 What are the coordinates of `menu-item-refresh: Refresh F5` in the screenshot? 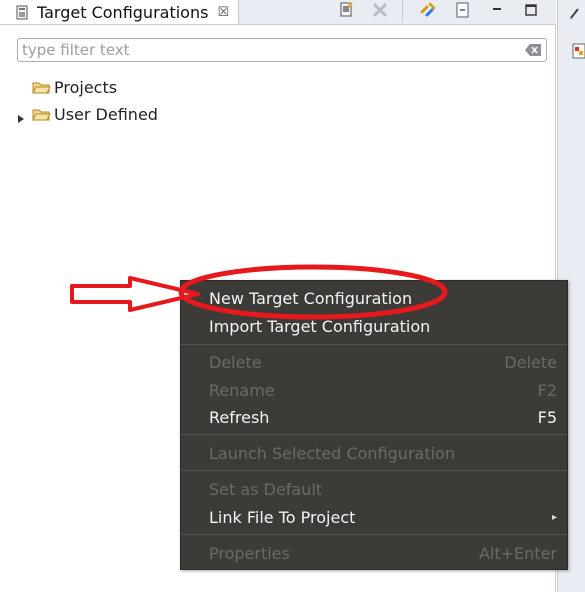 It's located at (374, 417).